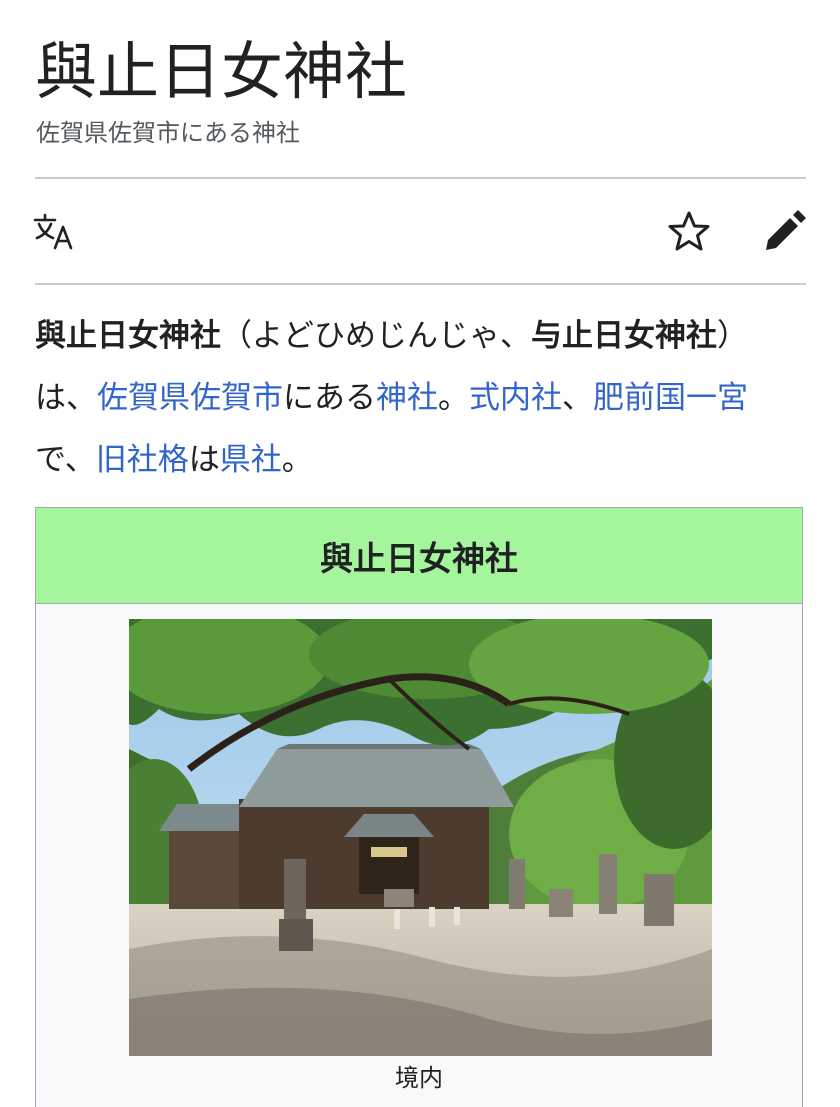 The height and width of the screenshot is (1107, 840). I want to click on link-kensha: 県社, so click(251, 460).